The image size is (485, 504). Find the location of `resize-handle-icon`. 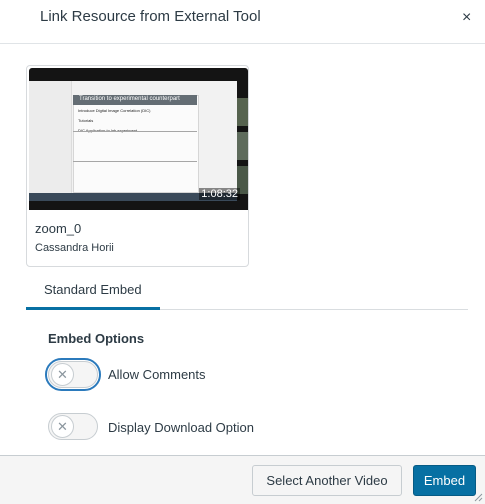

resize-handle-icon is located at coordinates (478, 497).